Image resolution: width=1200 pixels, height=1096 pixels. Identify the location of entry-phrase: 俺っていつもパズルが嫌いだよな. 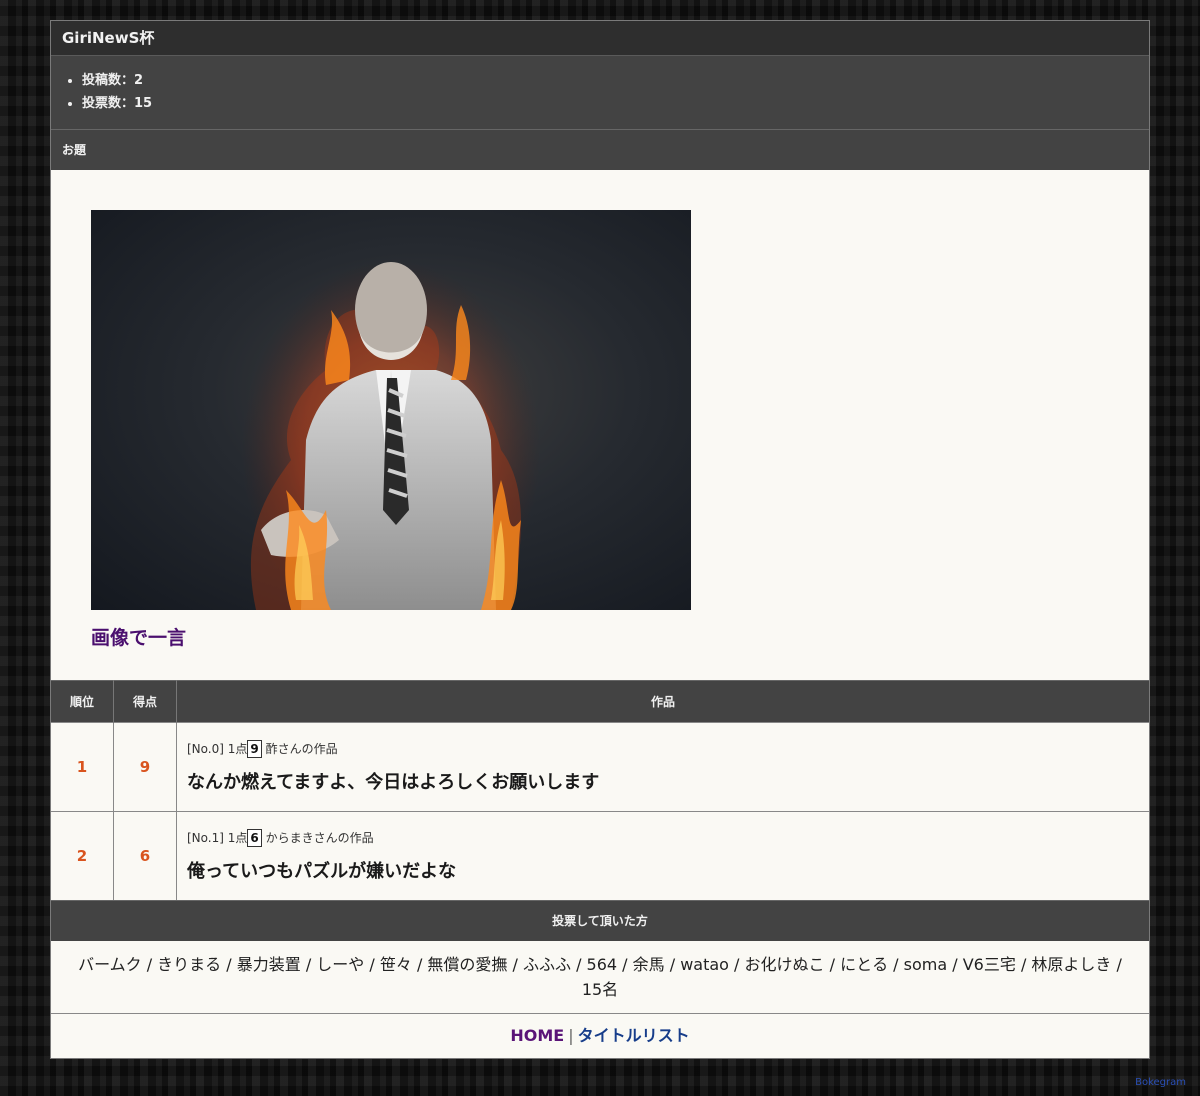
(322, 871).